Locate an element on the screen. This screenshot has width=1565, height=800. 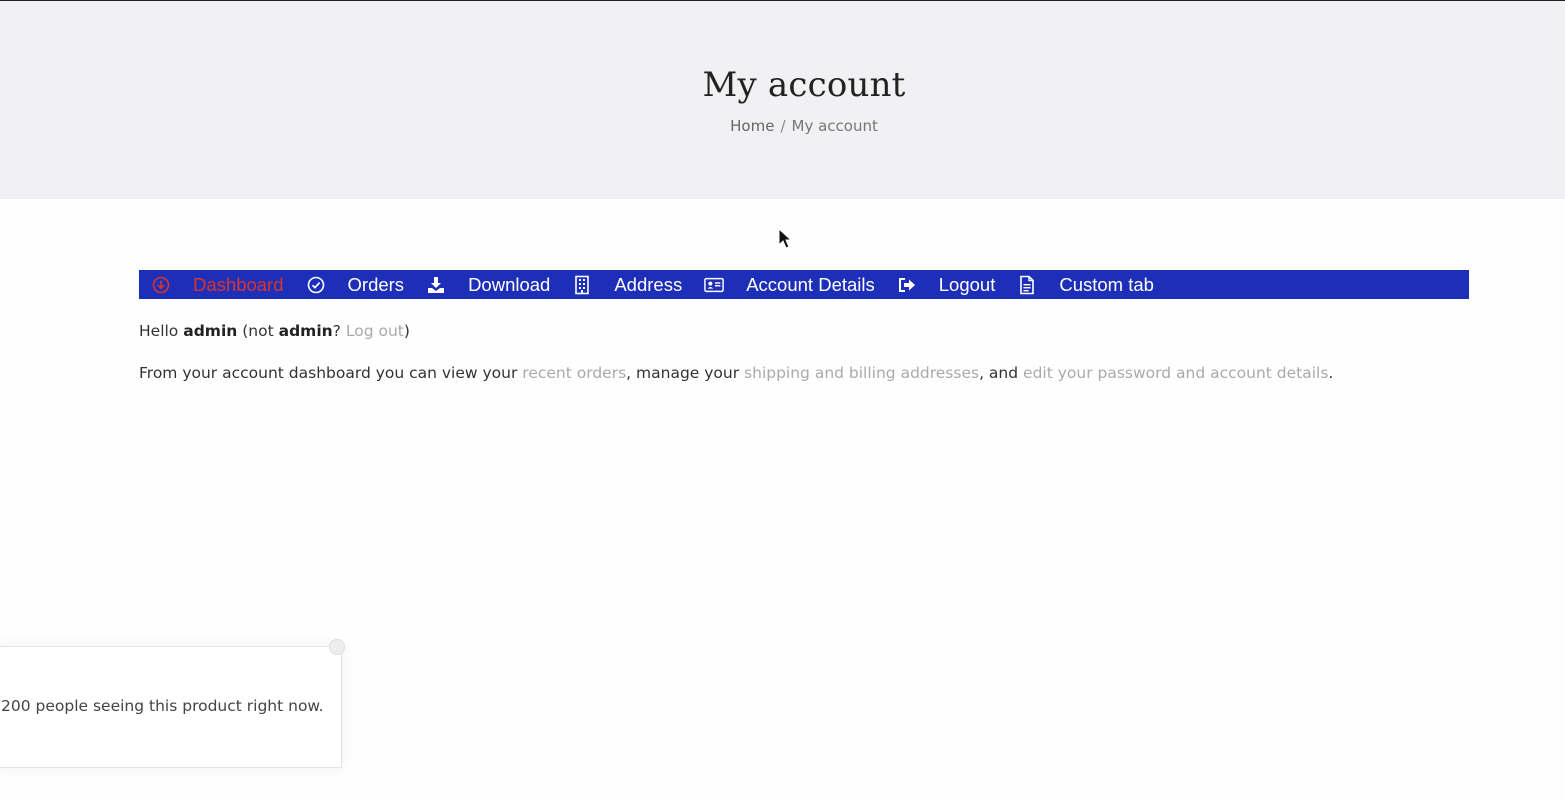
breadcrumb: Home / My account is located at coordinates (782, 126).